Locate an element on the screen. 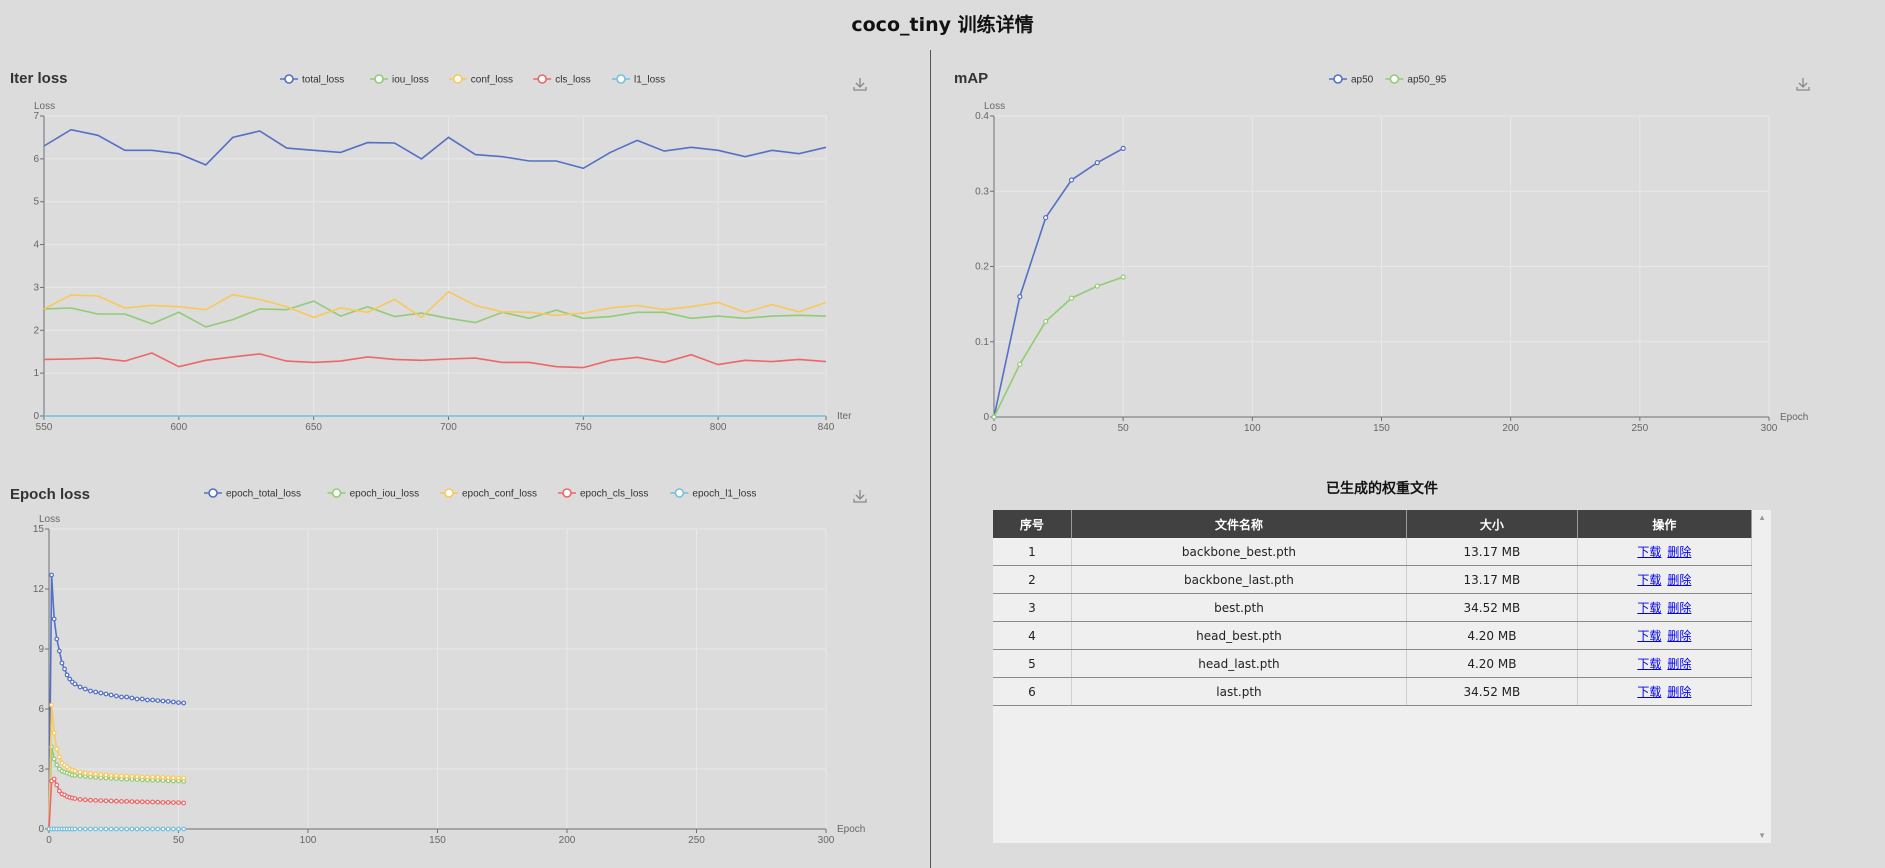 Image resolution: width=1885 pixels, height=868 pixels. legend-label: iou_loss is located at coordinates (410, 80).